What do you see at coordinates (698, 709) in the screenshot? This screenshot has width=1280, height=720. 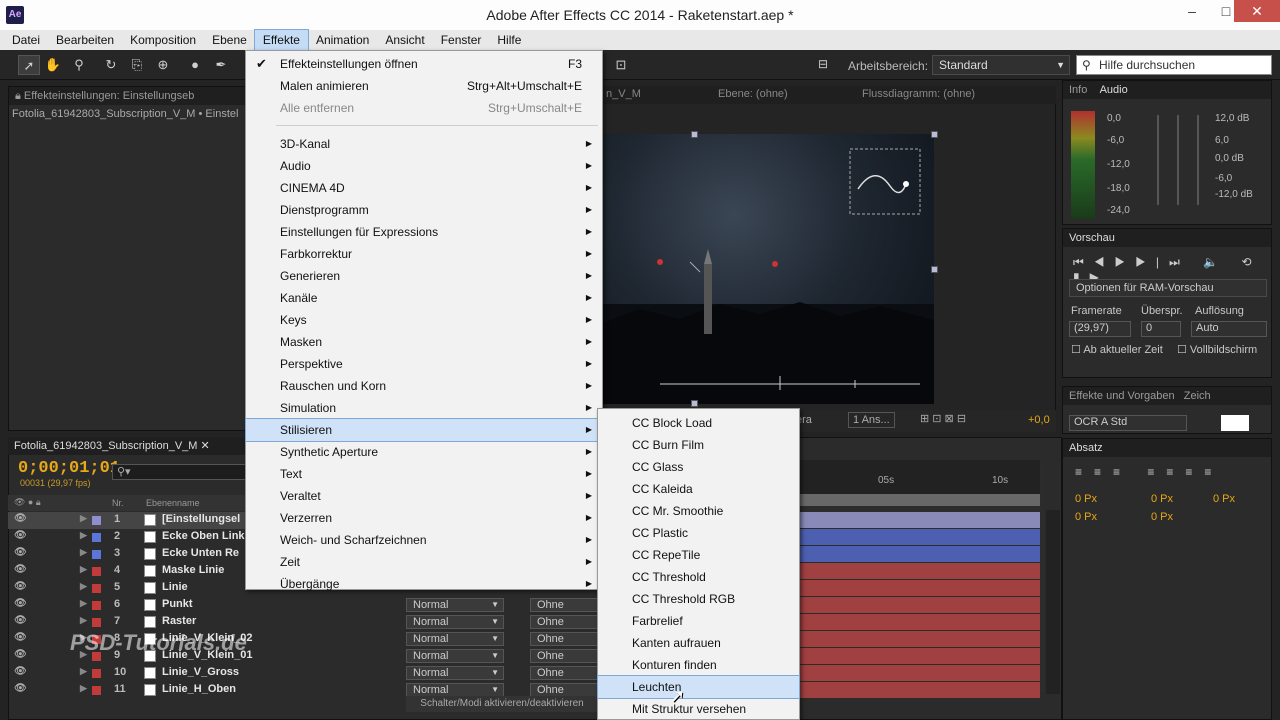 I see `stilisieren-menu-item: Mit Struktur versehen` at bounding box center [698, 709].